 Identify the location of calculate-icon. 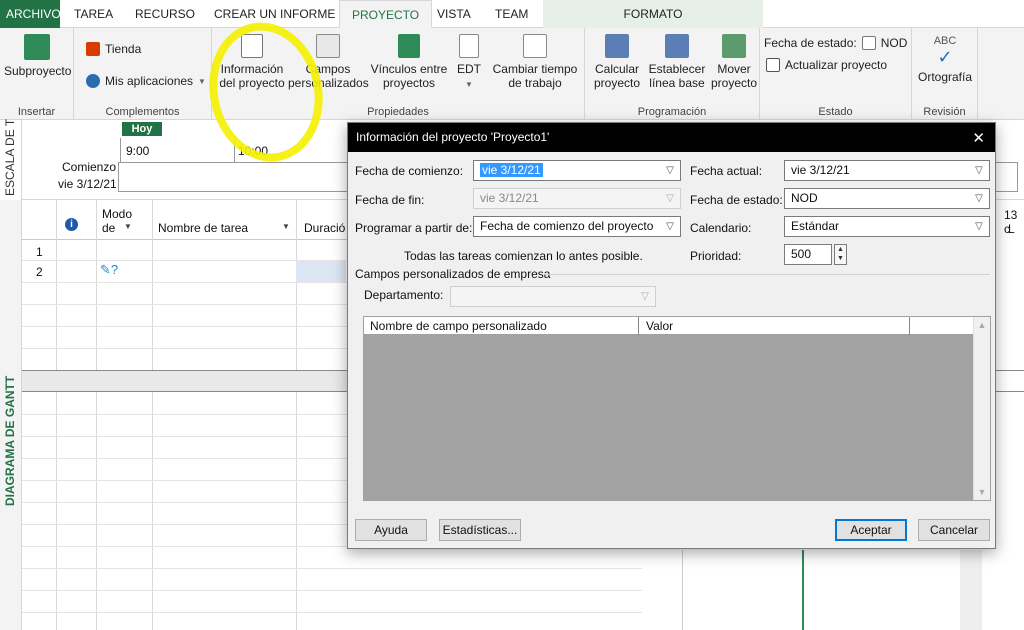
(617, 46).